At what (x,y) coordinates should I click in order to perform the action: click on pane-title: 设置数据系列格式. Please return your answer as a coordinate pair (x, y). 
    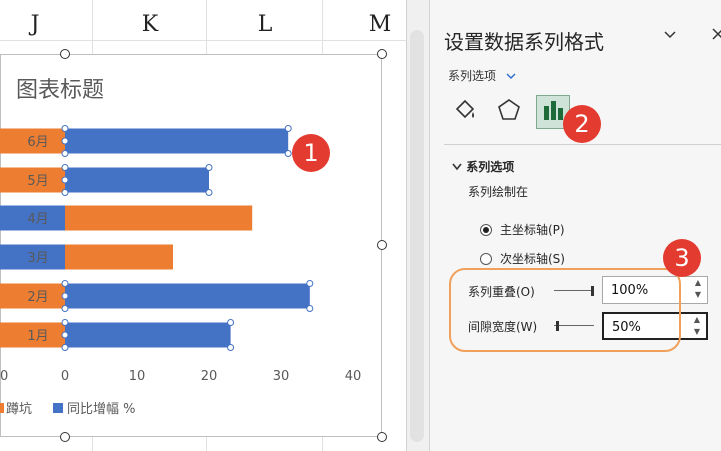
    Looking at the image, I should click on (524, 42).